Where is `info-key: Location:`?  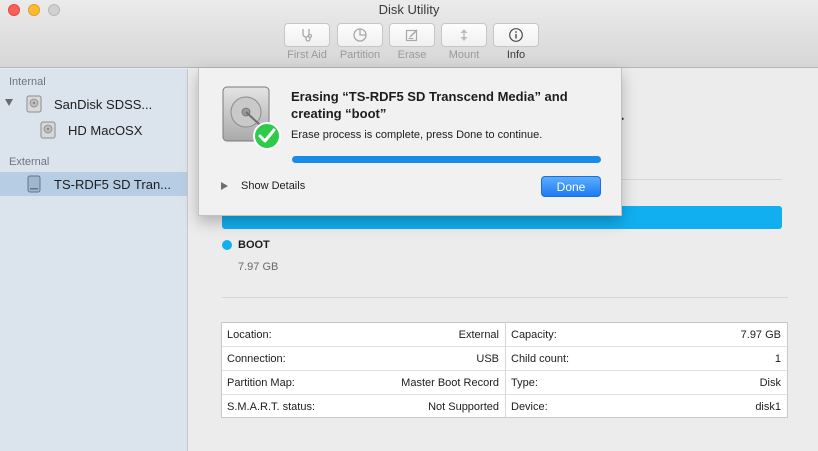 info-key: Location: is located at coordinates (249, 335).